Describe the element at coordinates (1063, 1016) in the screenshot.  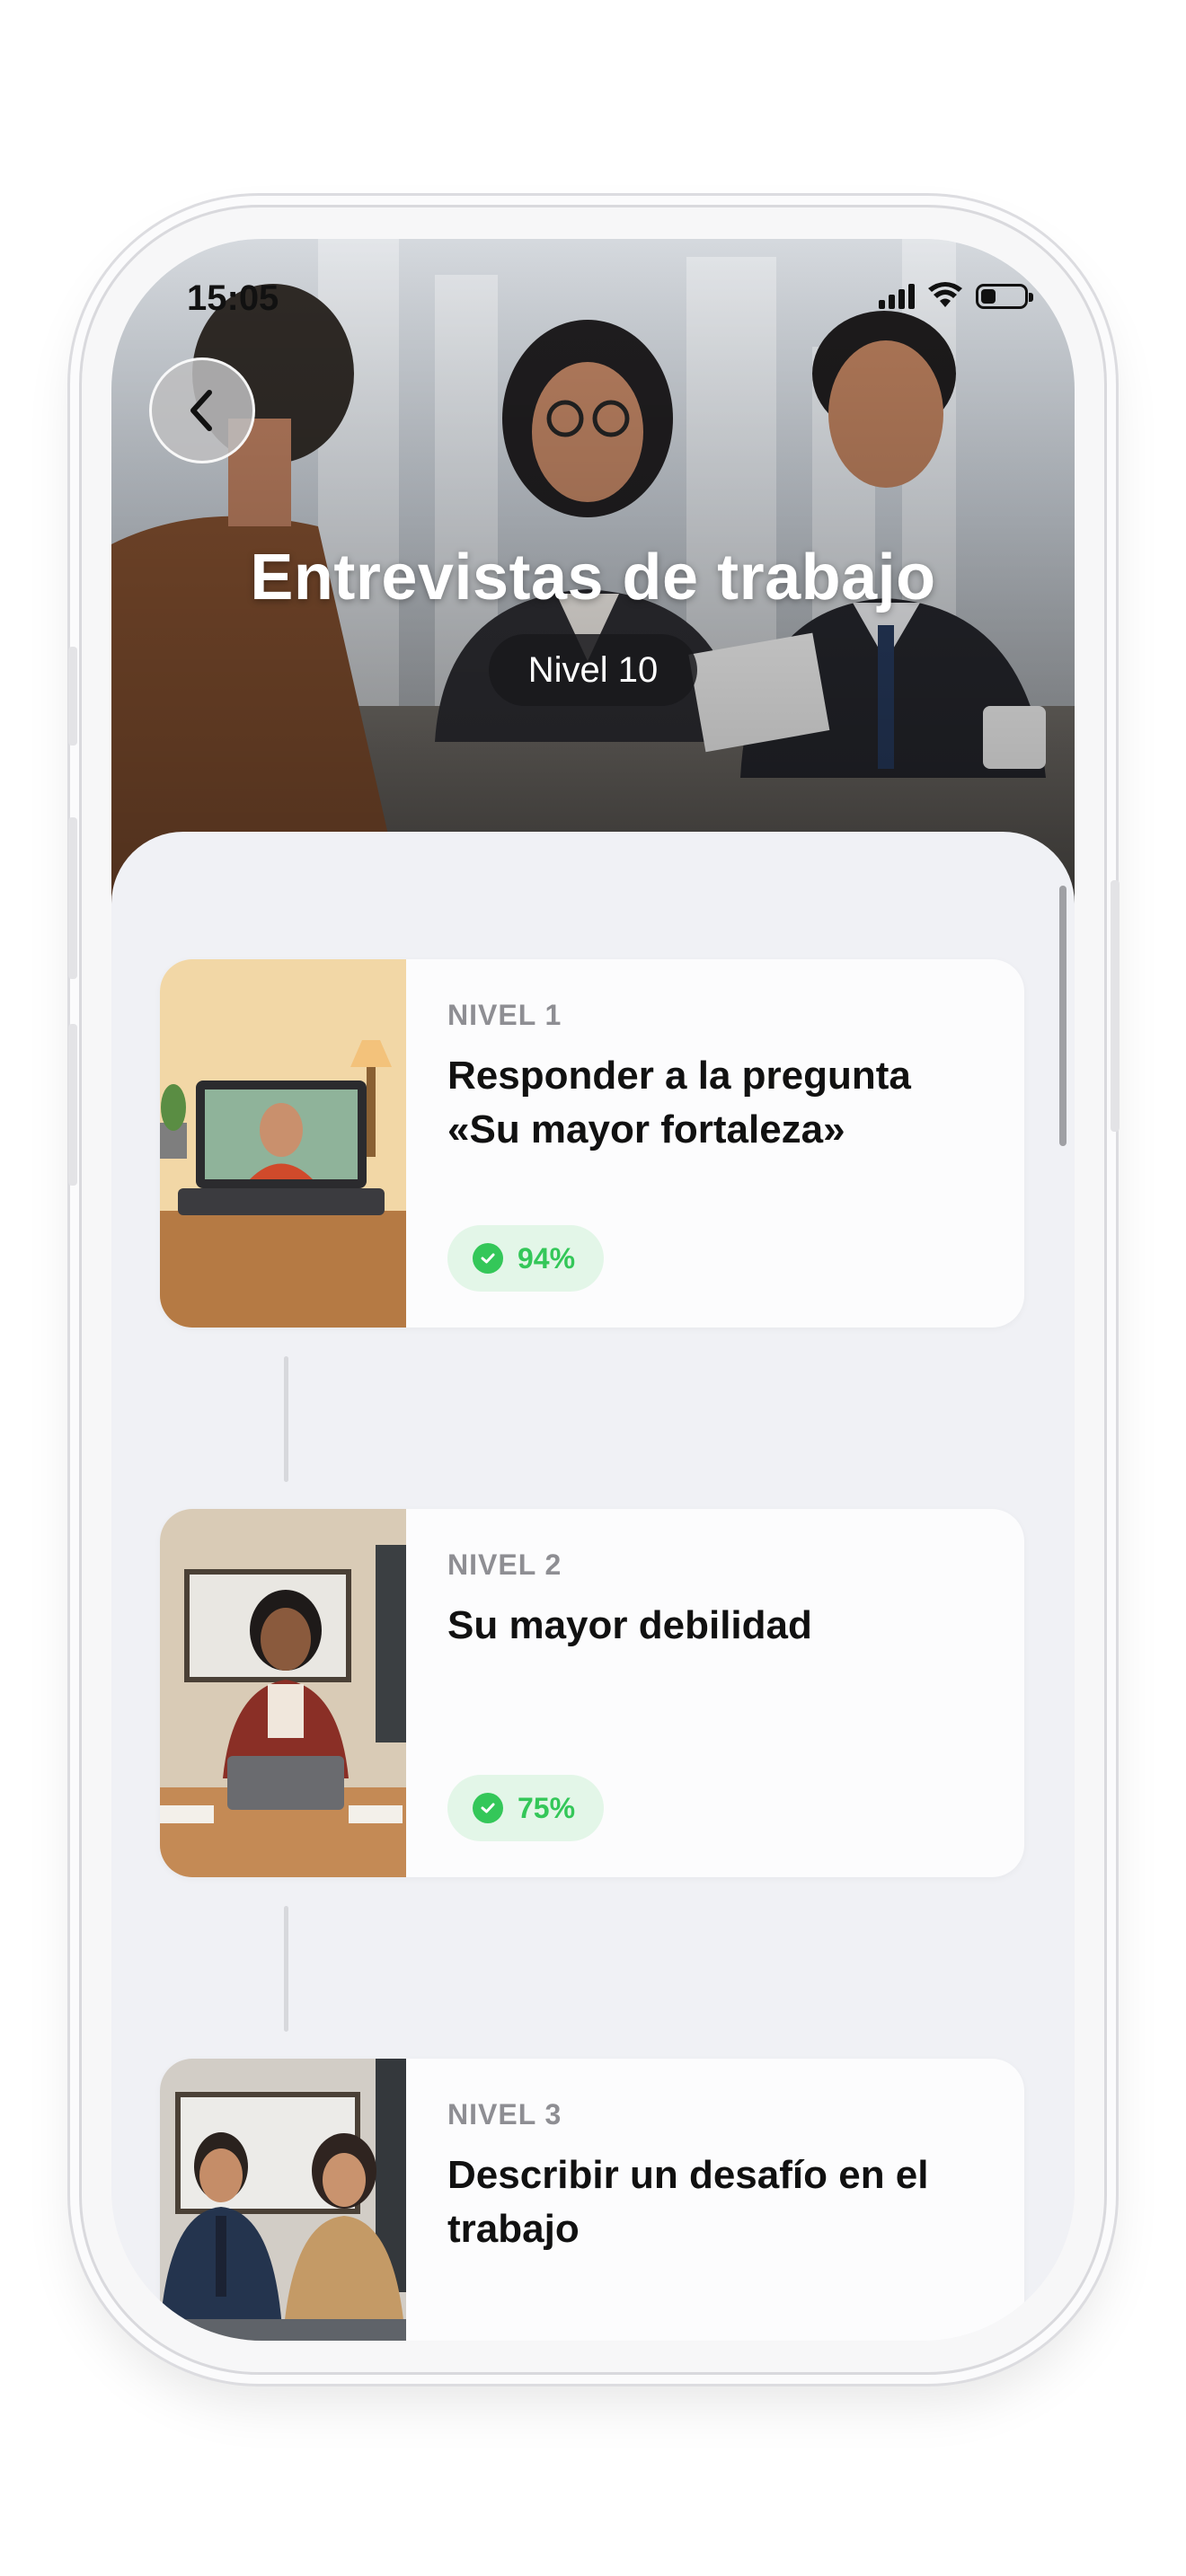
I see `scrollbar` at that location.